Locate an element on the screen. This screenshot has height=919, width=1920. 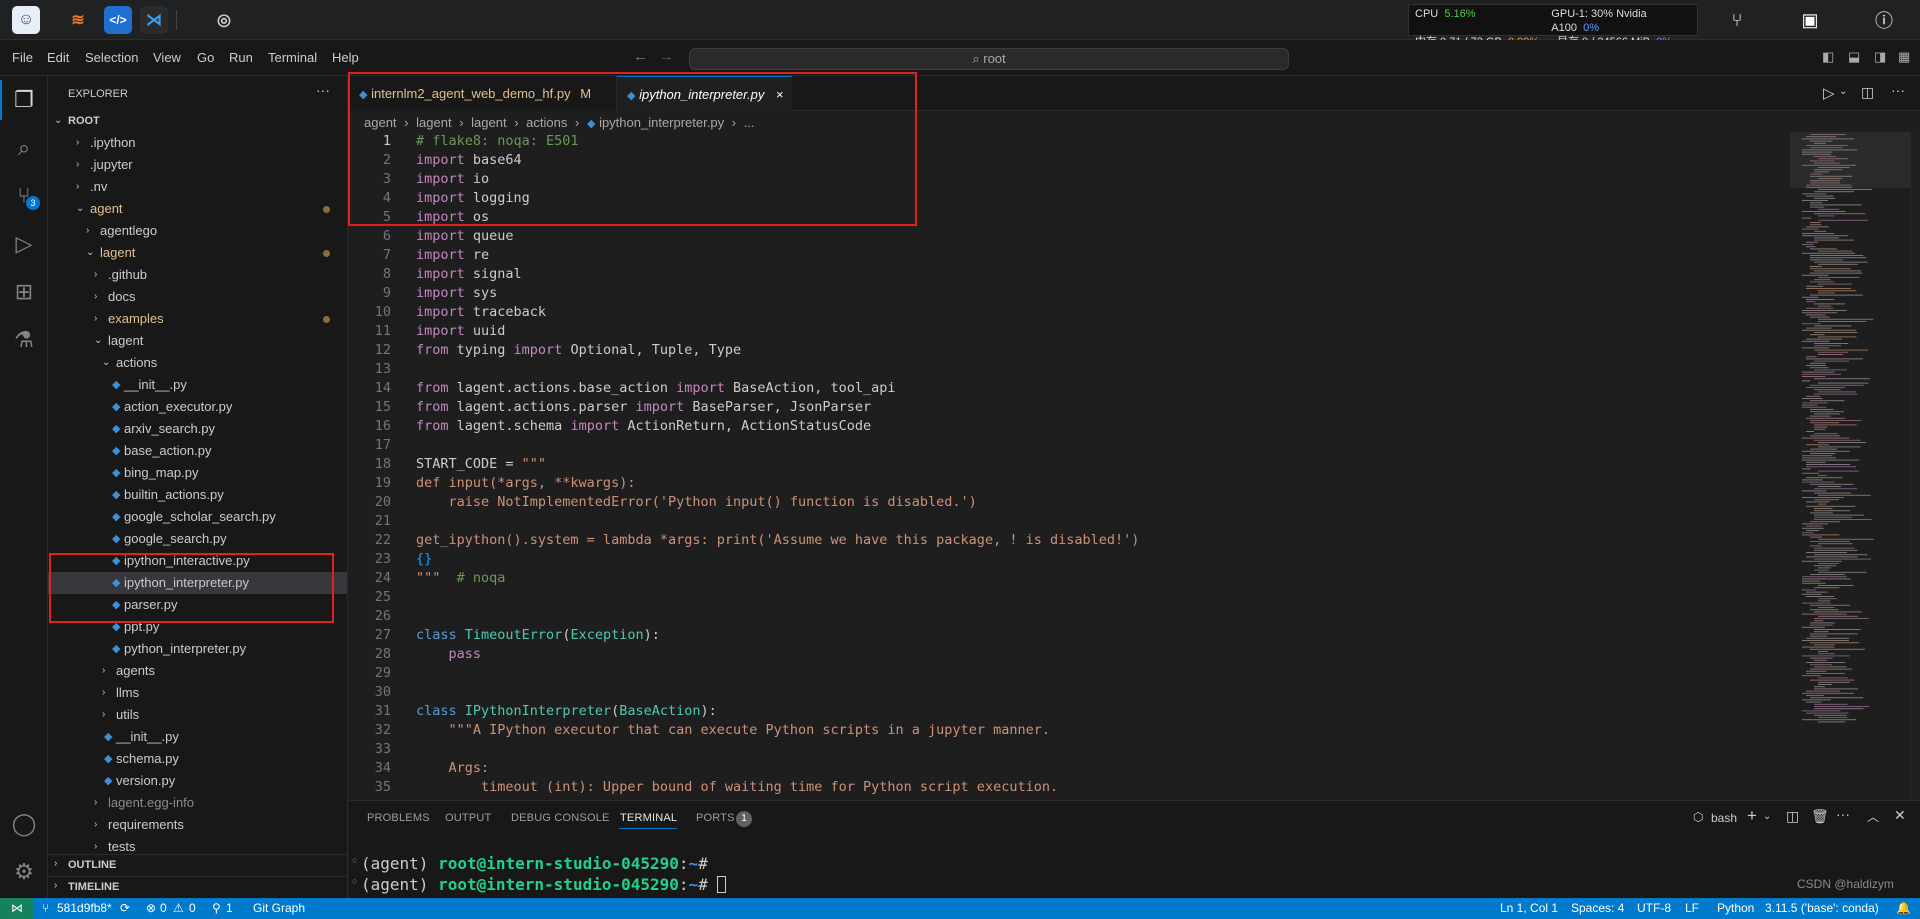
jupyter-icon: ≋ is located at coordinates (78, 20).